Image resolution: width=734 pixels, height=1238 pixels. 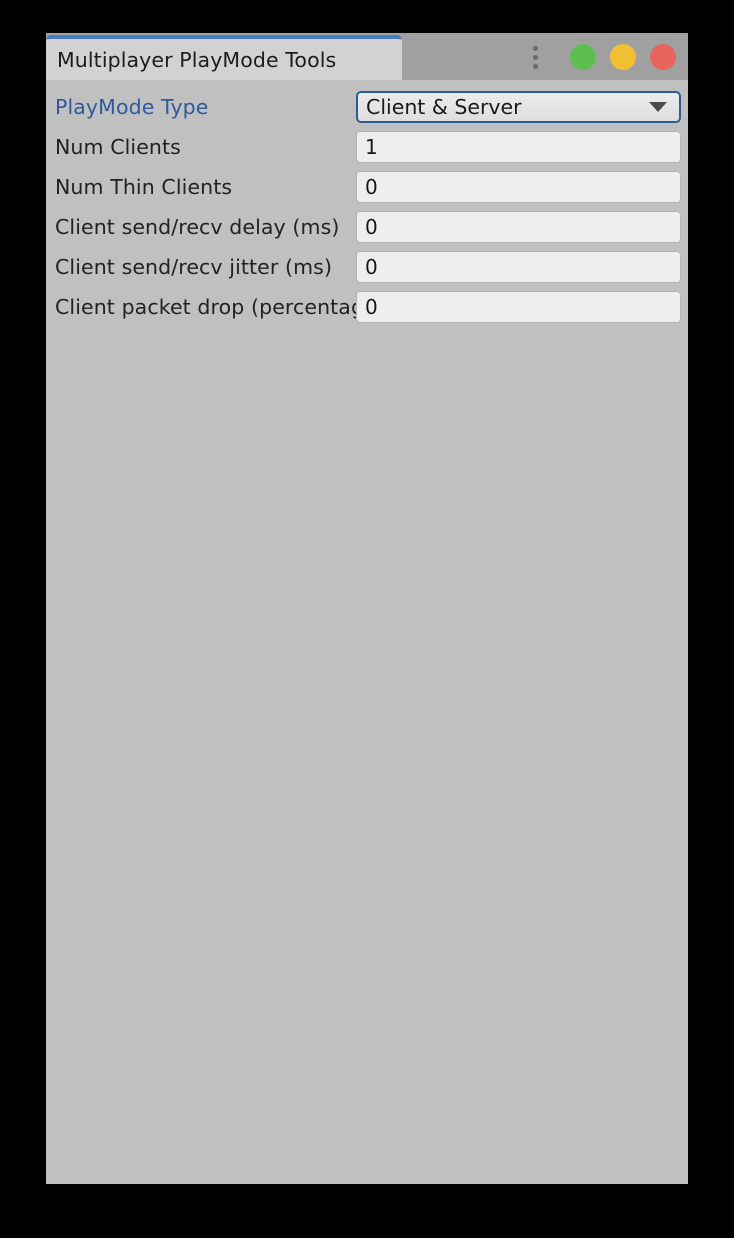 I want to click on label-client-send-recv-delay: Client send/recv delay (ms), so click(x=197, y=227).